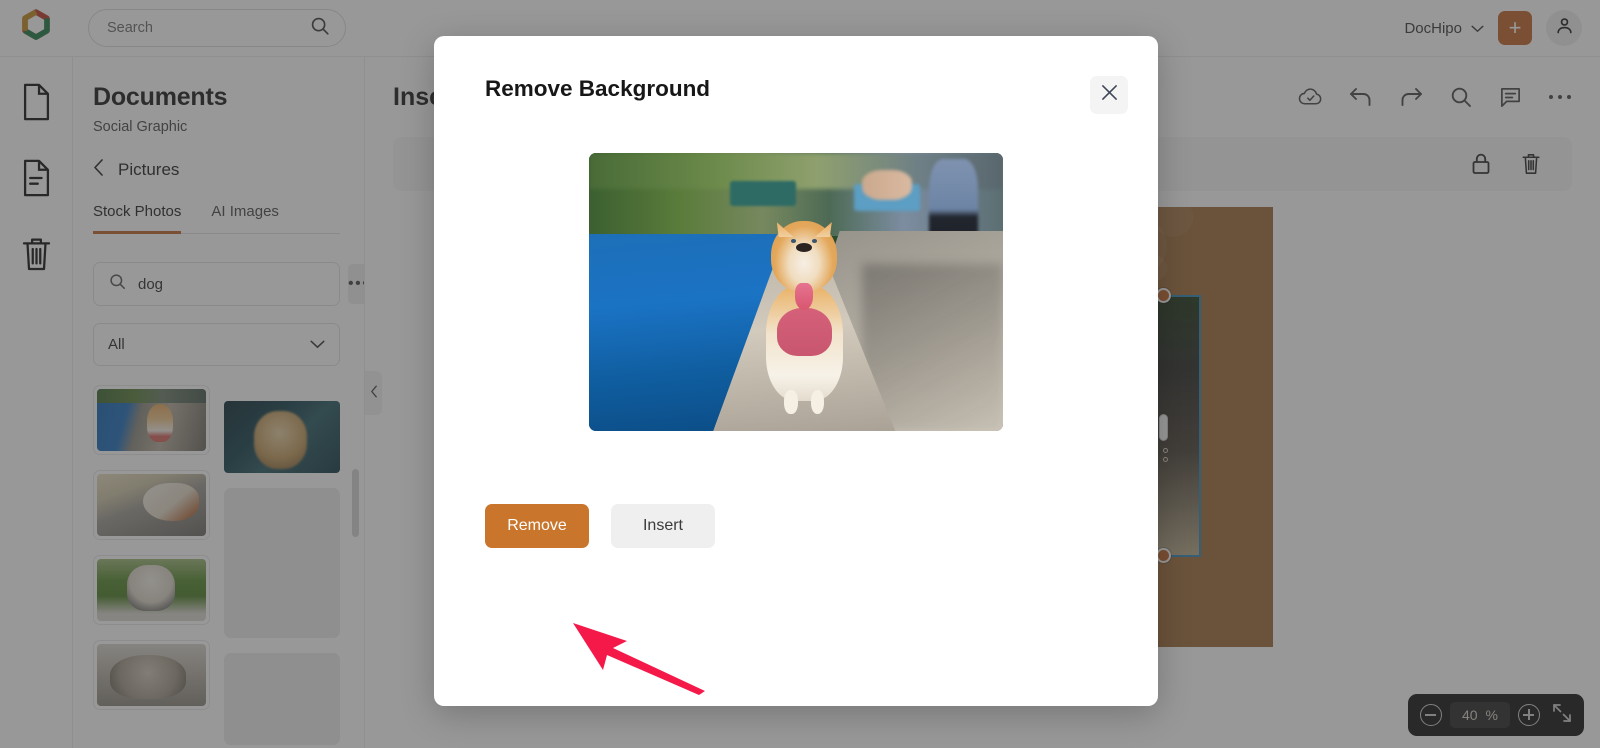  I want to click on close-icon, so click(1109, 95).